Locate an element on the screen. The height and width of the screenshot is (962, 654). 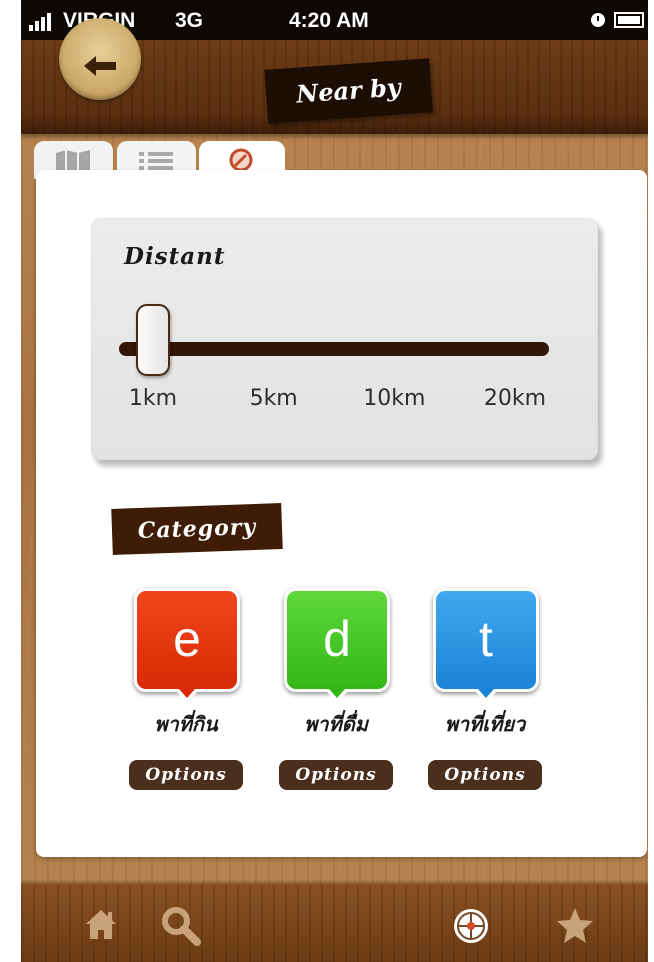
home-icon is located at coordinates (101, 924).